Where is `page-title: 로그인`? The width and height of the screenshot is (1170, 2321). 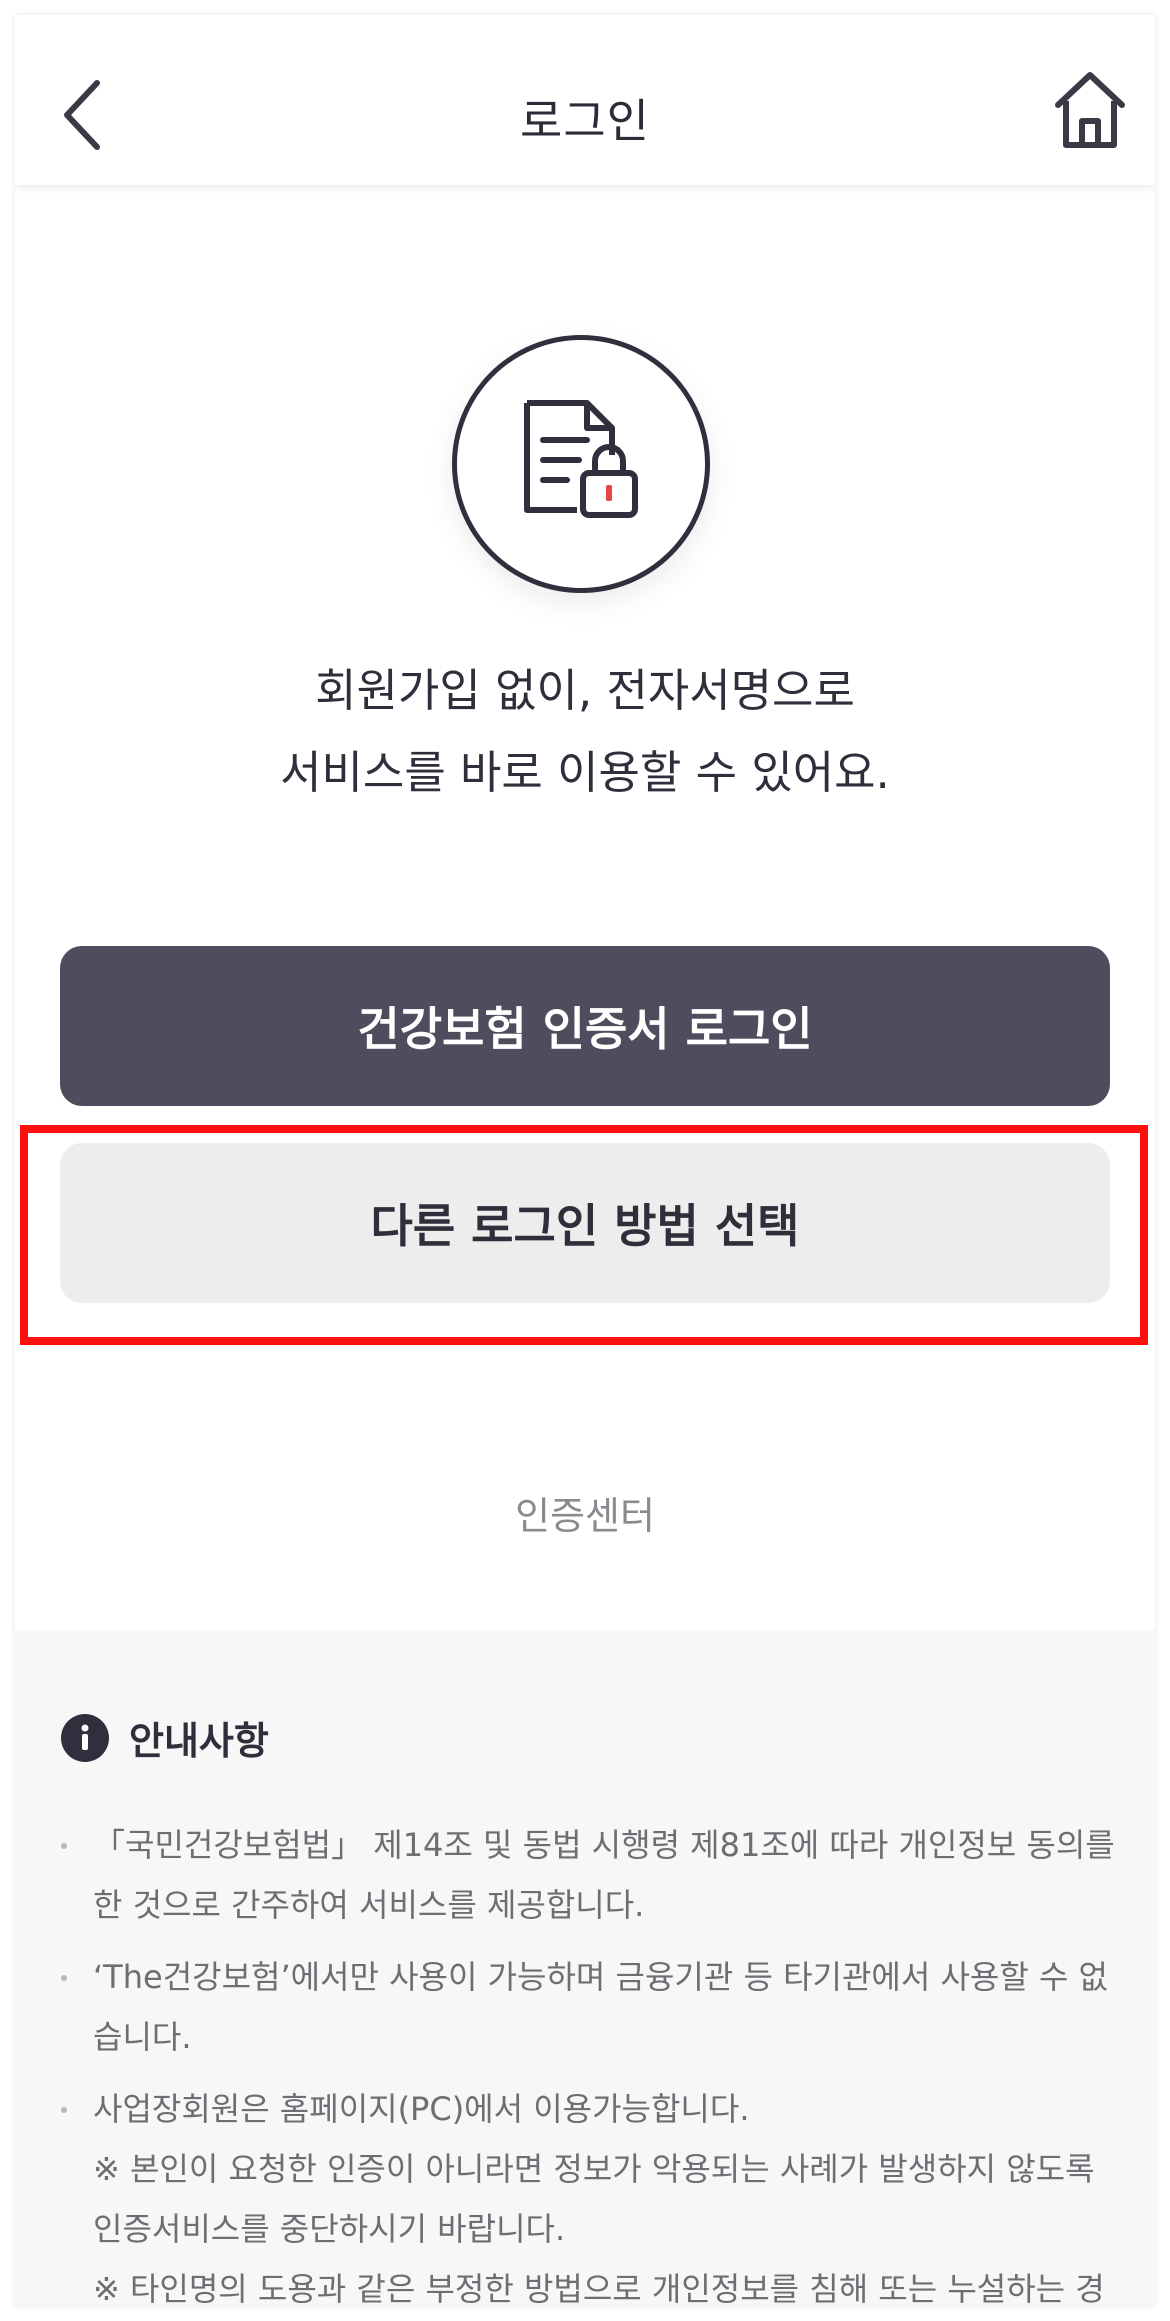
page-title: 로그인 is located at coordinates (585, 121).